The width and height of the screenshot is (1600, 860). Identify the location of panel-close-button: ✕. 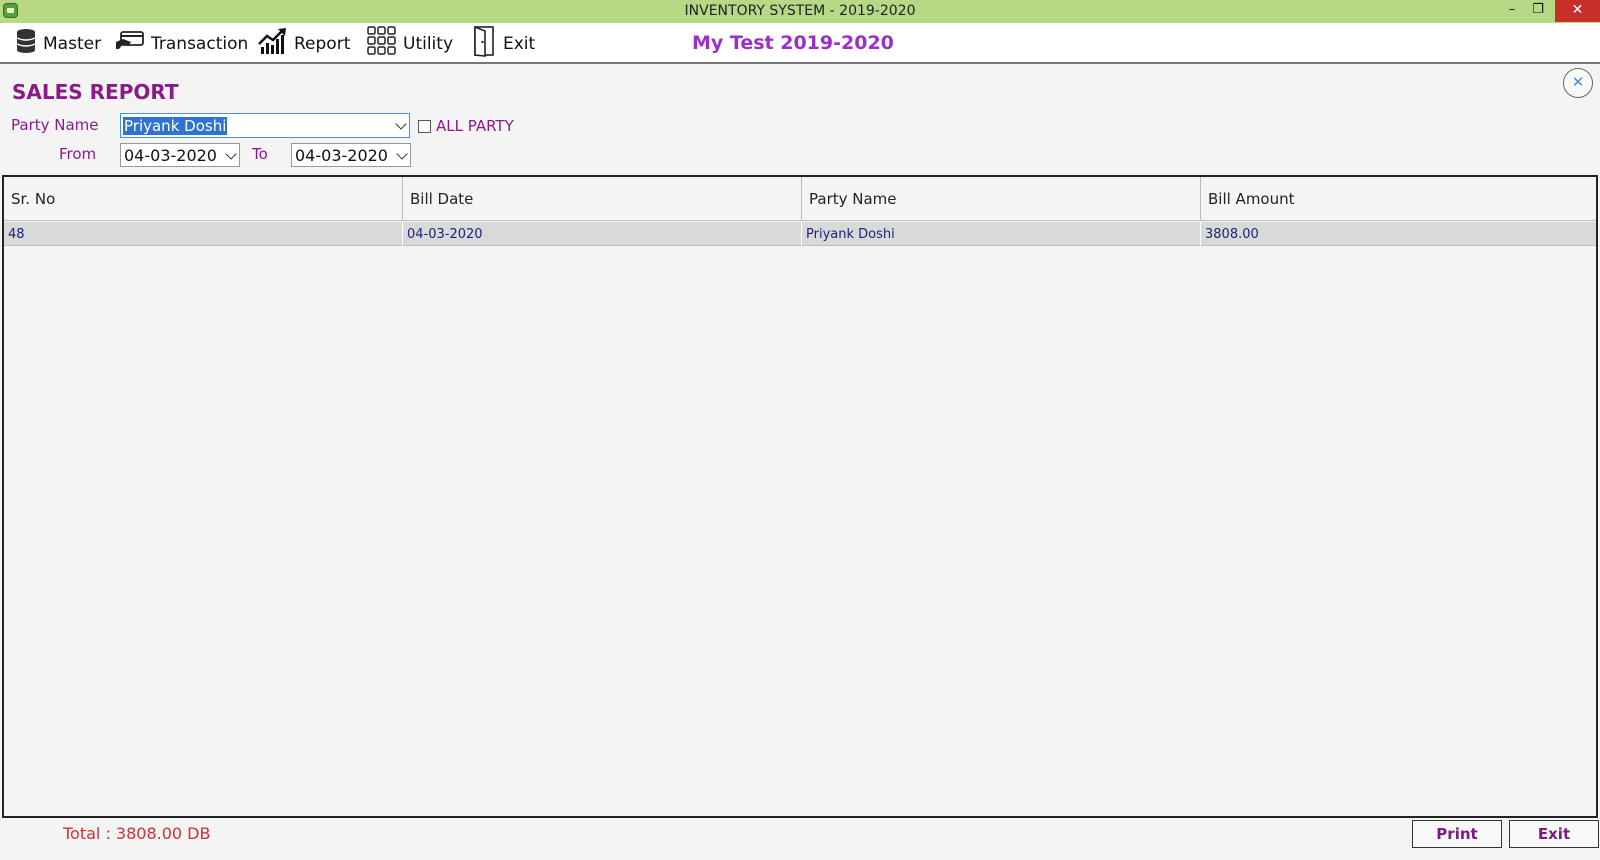
(1578, 83).